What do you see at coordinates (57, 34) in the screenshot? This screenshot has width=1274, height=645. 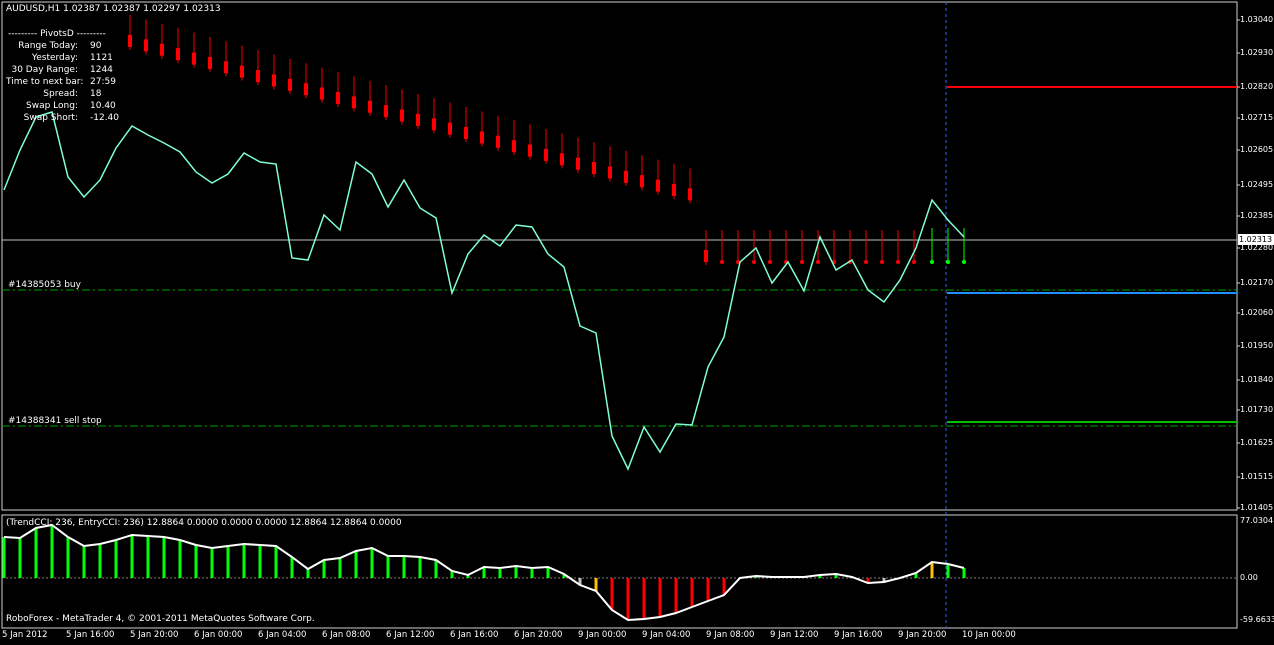 I see `pivots-header: --------- PivotsD ---------` at bounding box center [57, 34].